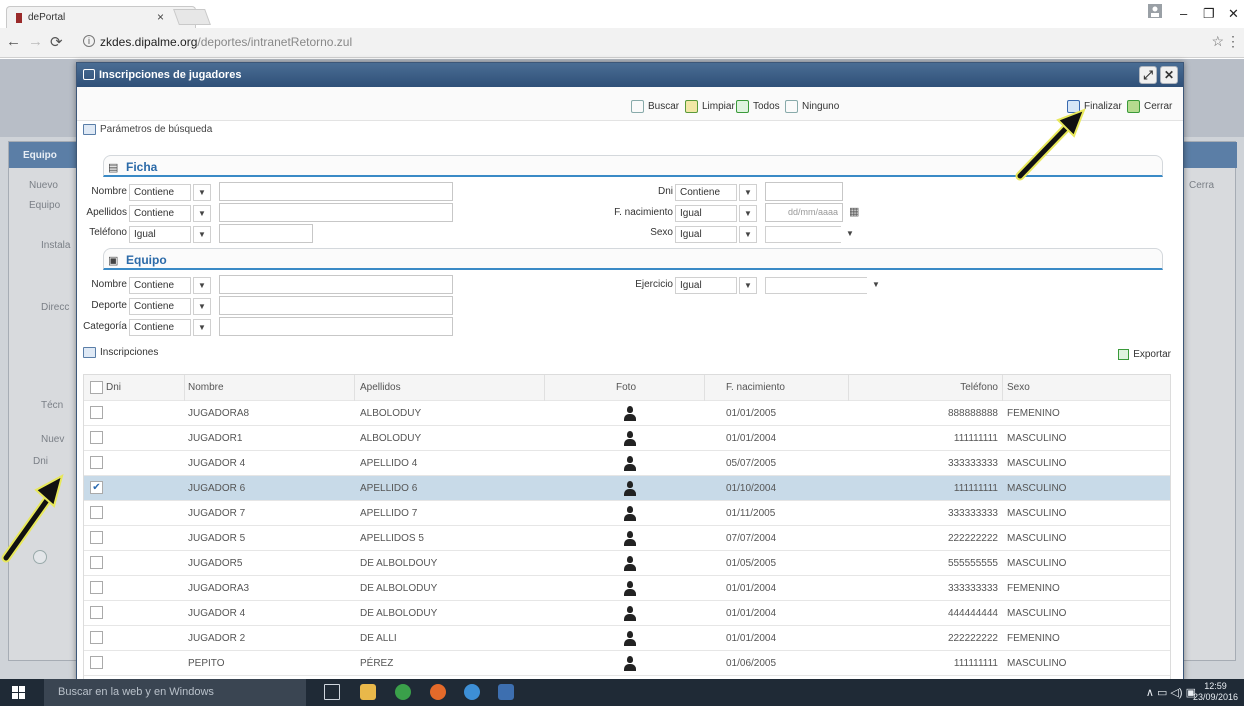 The height and width of the screenshot is (706, 1244). What do you see at coordinates (202, 192) in the screenshot?
I see `nombre-operator-dropdown: ▼` at bounding box center [202, 192].